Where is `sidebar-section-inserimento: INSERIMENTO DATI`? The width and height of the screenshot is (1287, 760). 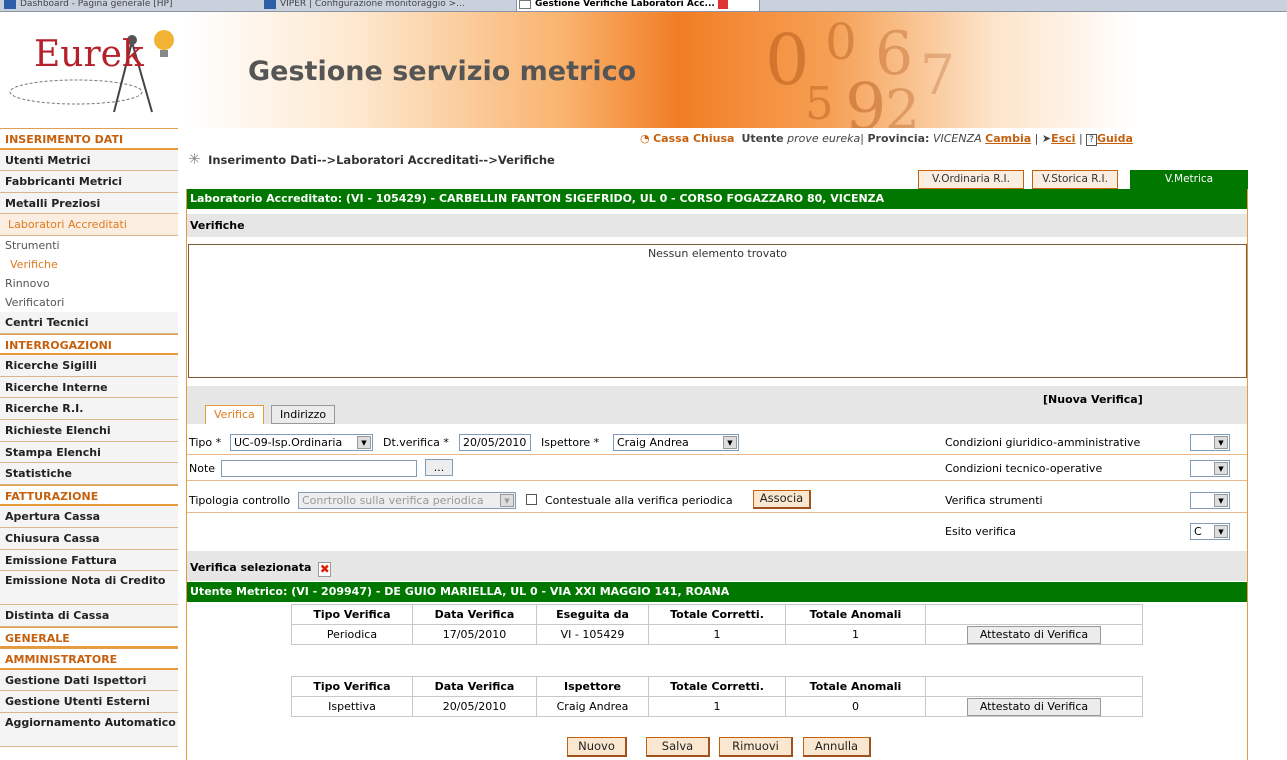
sidebar-section-inserimento: INSERIMENTO DATI is located at coordinates (89, 139).